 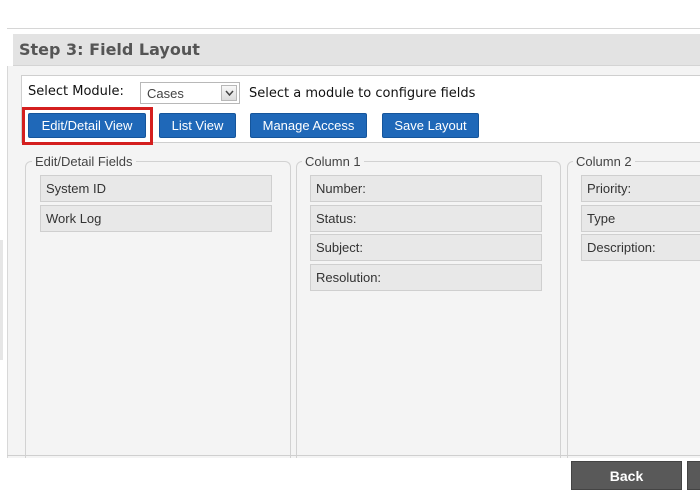 I want to click on edit-detail-fields-legend: Edit/Detail Fields, so click(x=84, y=161).